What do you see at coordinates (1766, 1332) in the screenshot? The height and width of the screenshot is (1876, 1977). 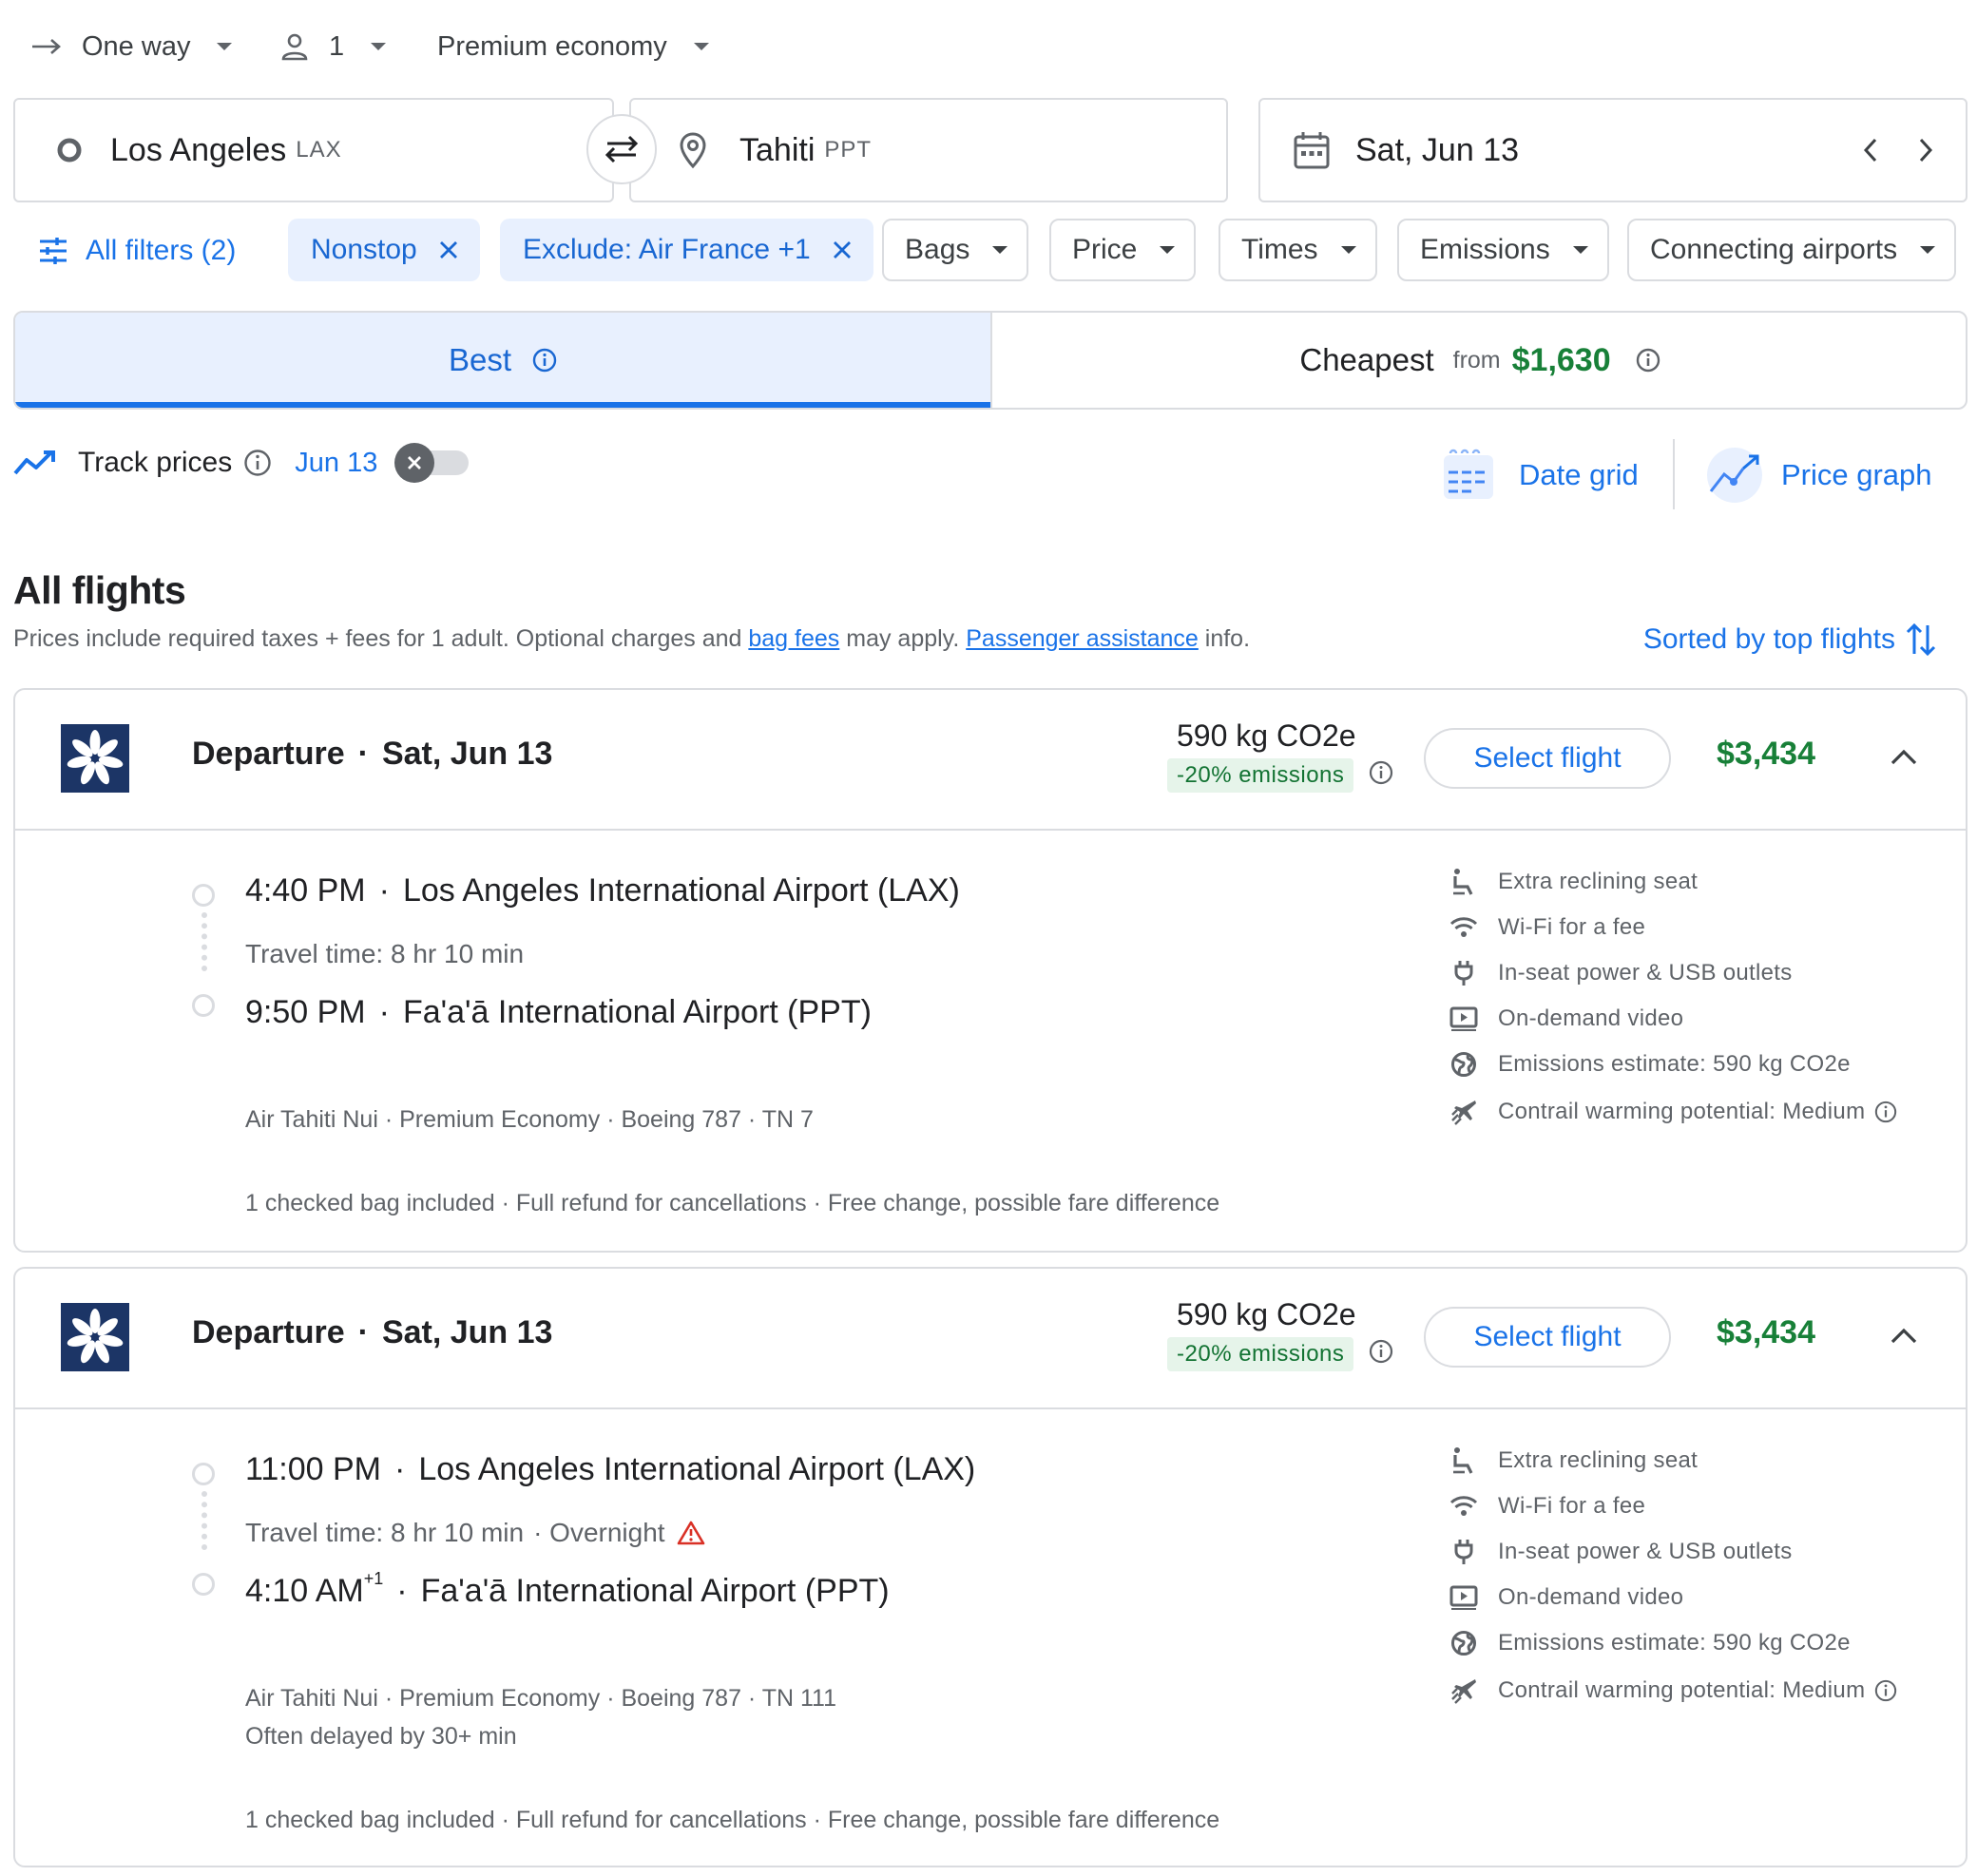 I see `flight-price: $3,434` at bounding box center [1766, 1332].